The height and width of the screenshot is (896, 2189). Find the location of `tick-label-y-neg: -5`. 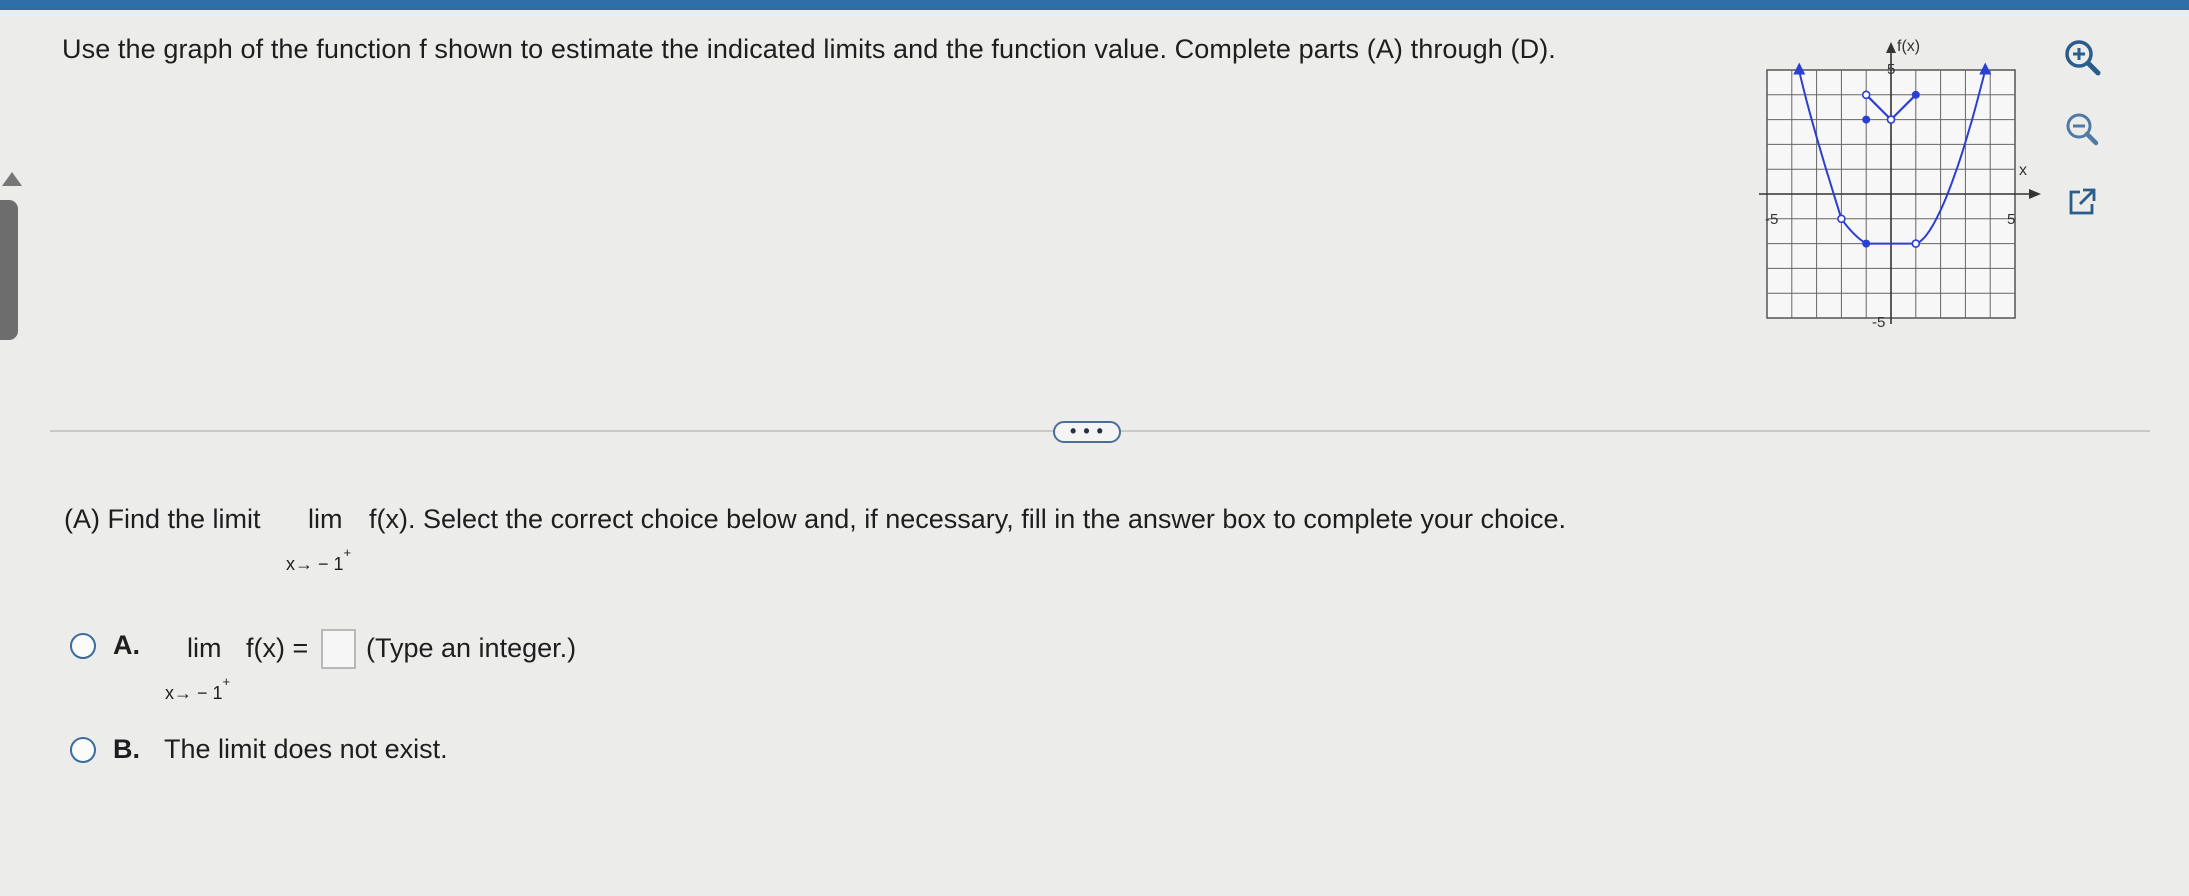

tick-label-y-neg: -5 is located at coordinates (1878, 322).